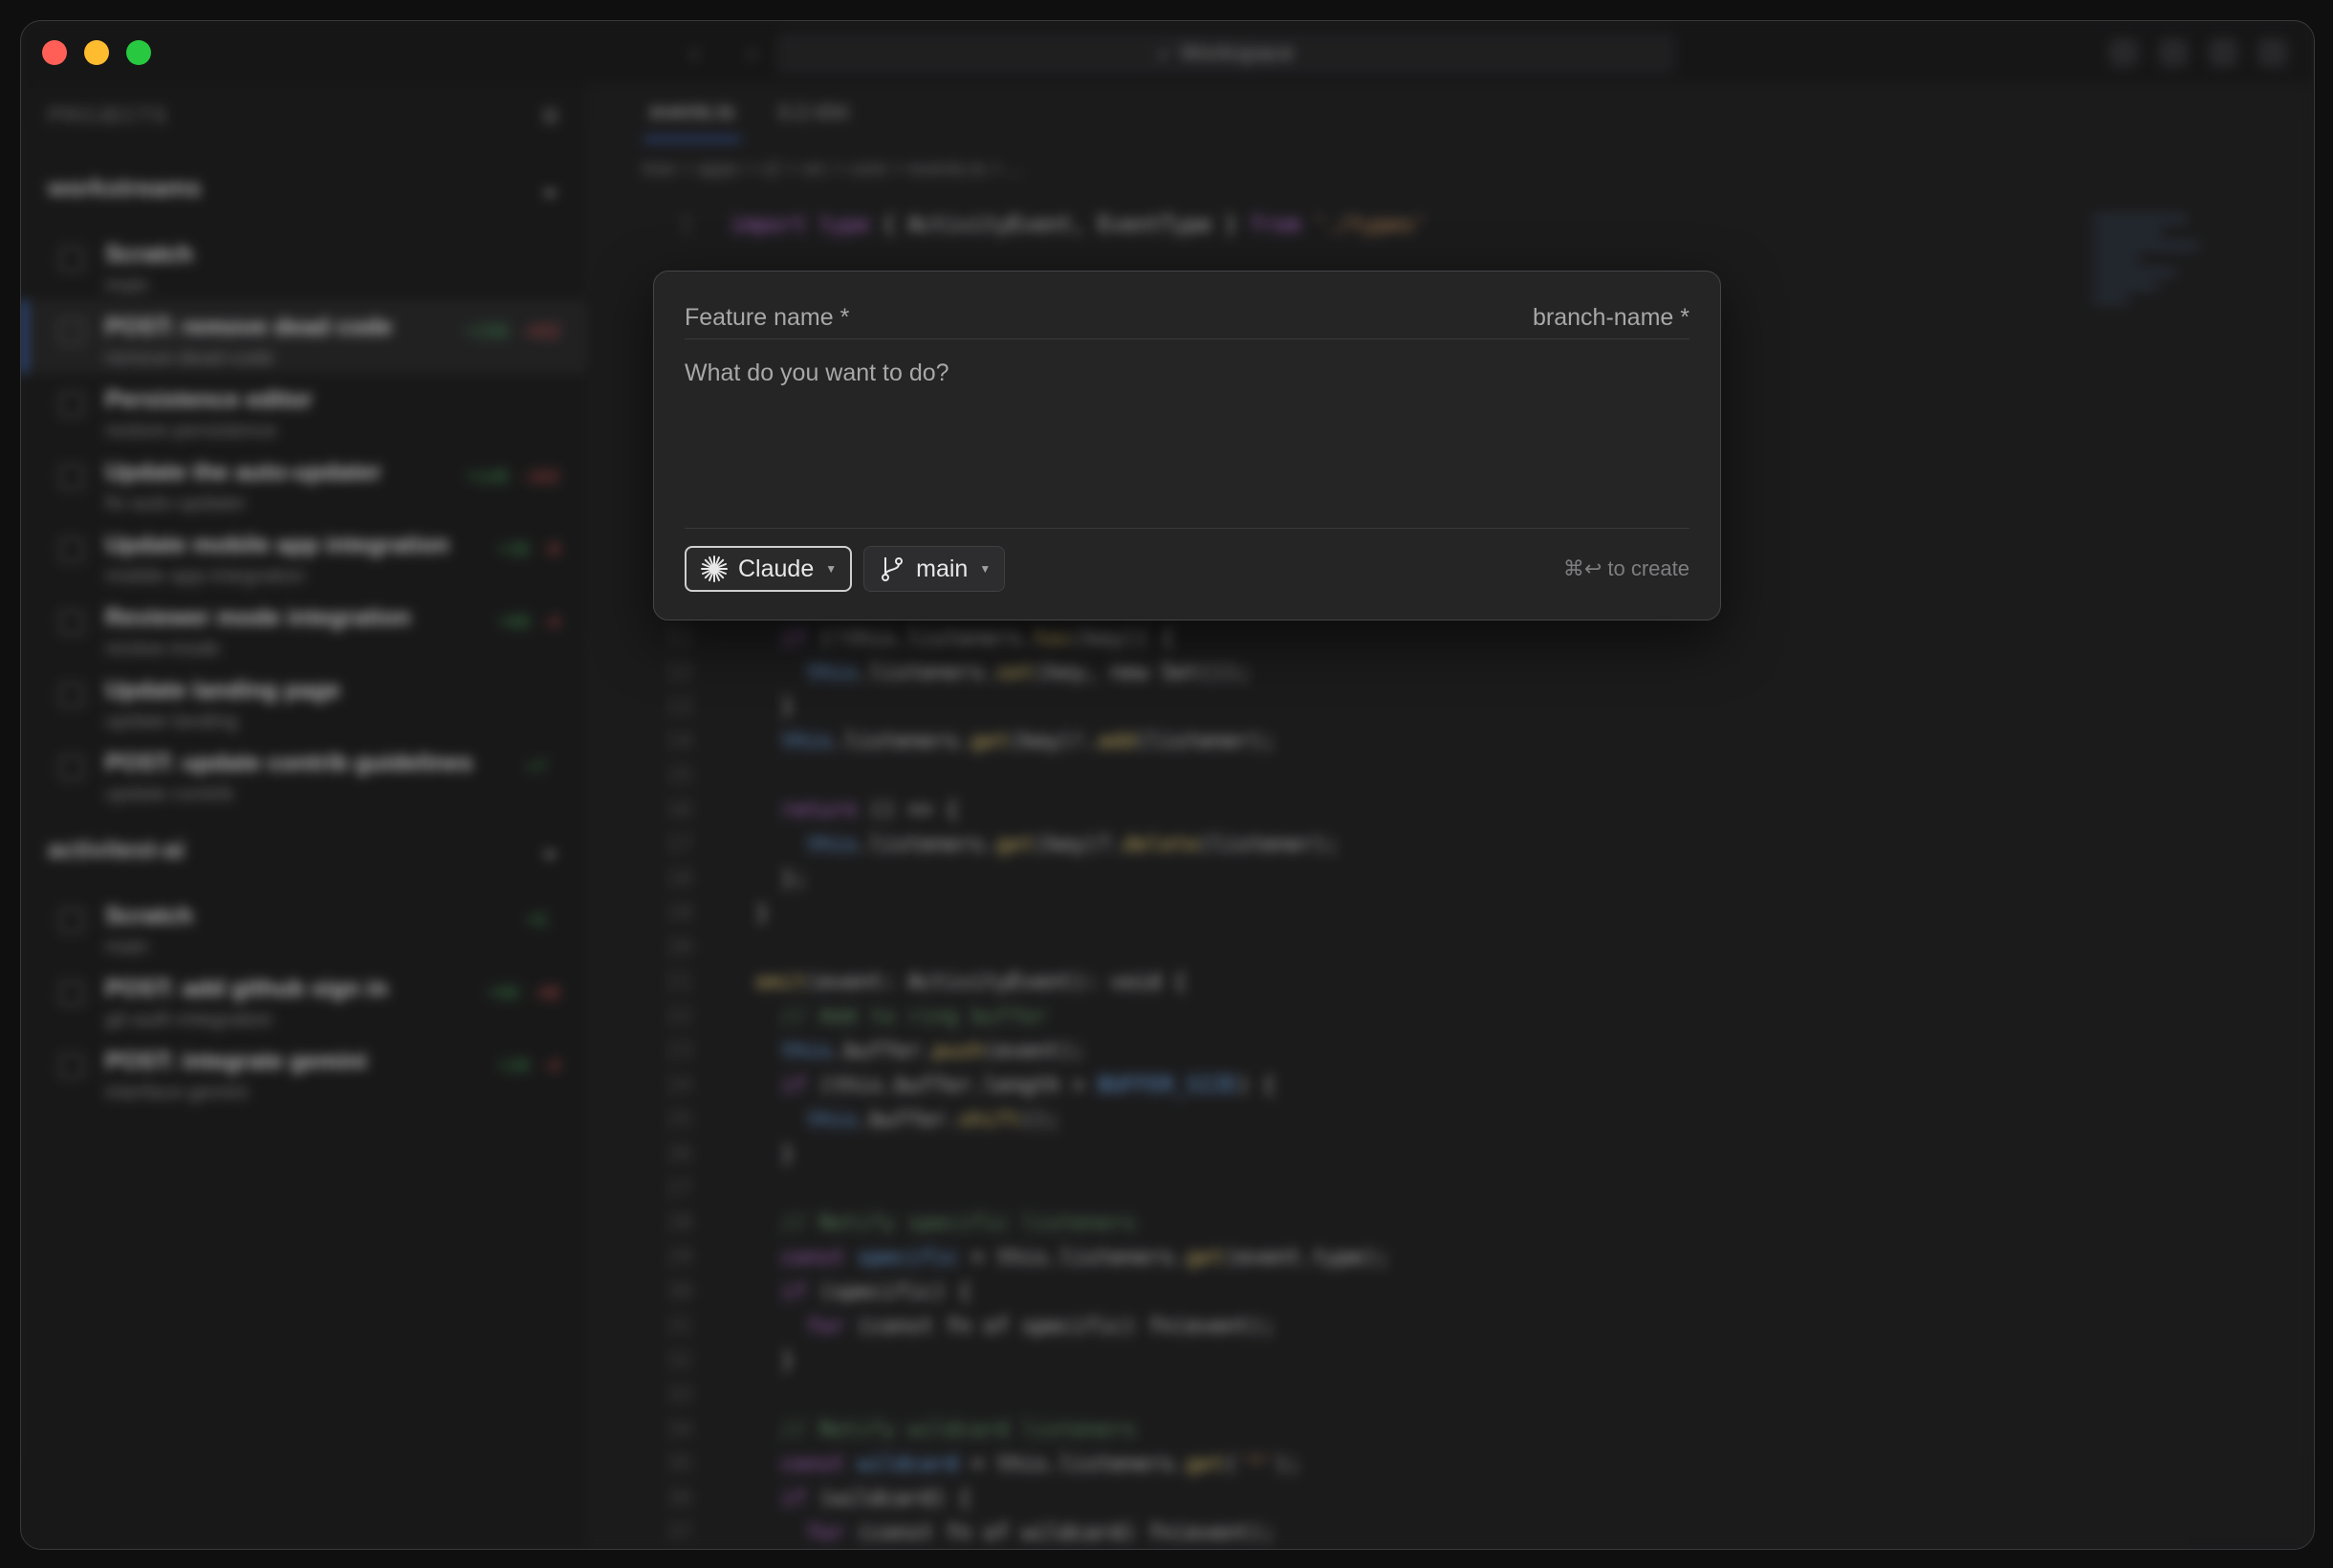  I want to click on sidebar-item-branch: remove-dead-code, so click(189, 358).